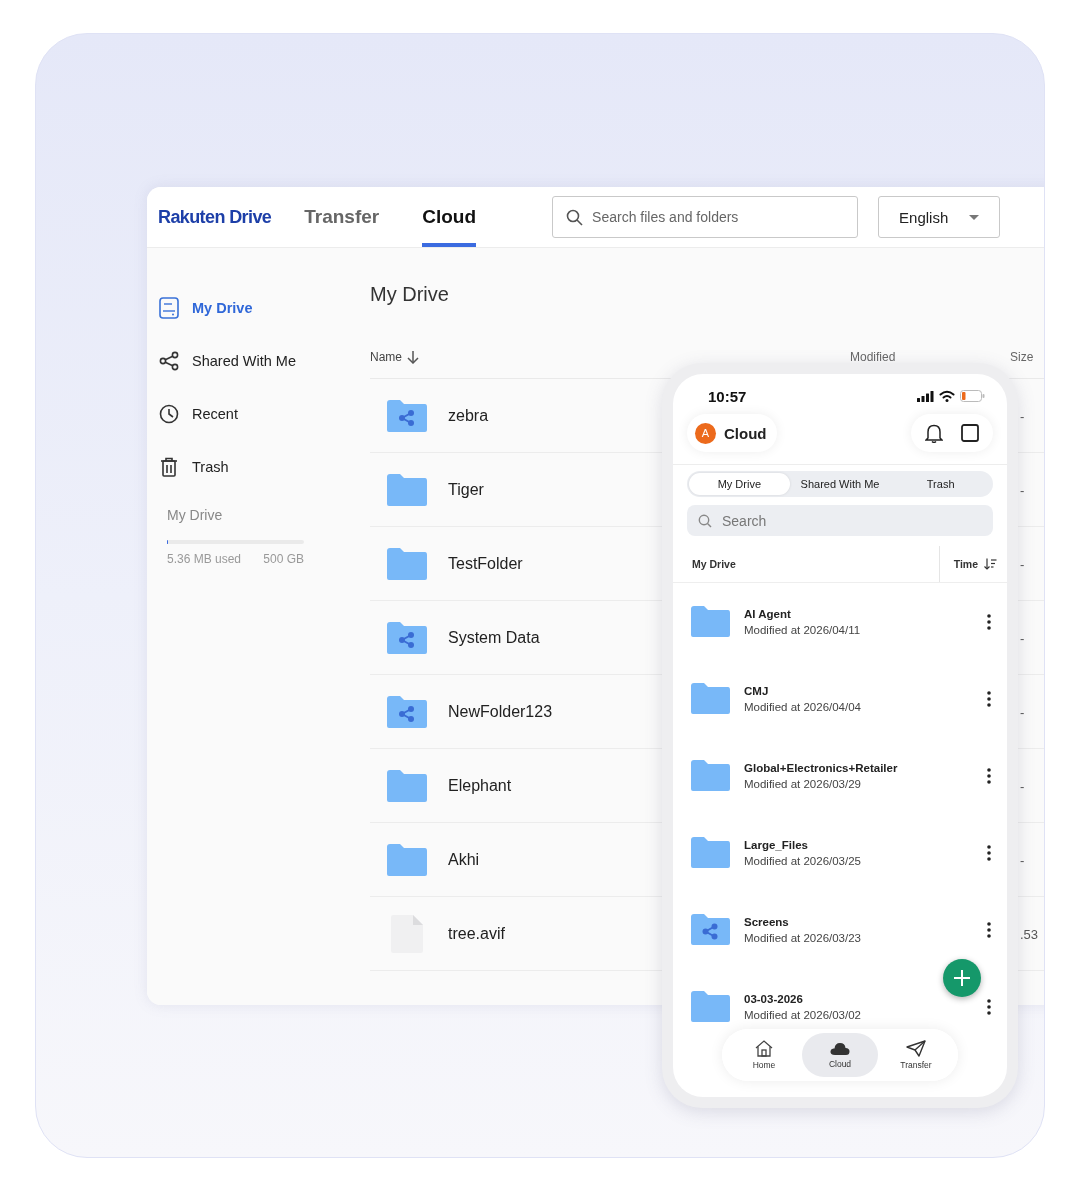  What do you see at coordinates (965, 564) in the screenshot?
I see `sort-label: Time` at bounding box center [965, 564].